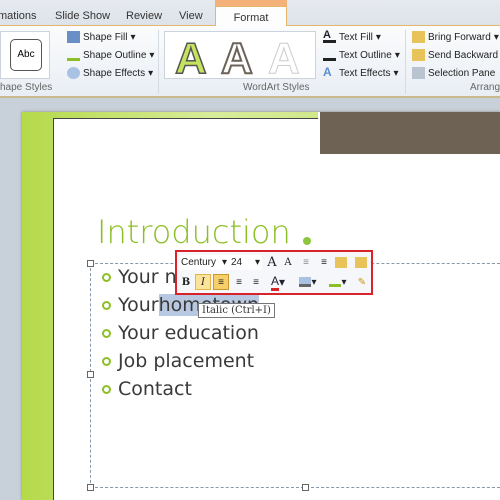  I want to click on font-size-dropdown: 24 ▾, so click(245, 262).